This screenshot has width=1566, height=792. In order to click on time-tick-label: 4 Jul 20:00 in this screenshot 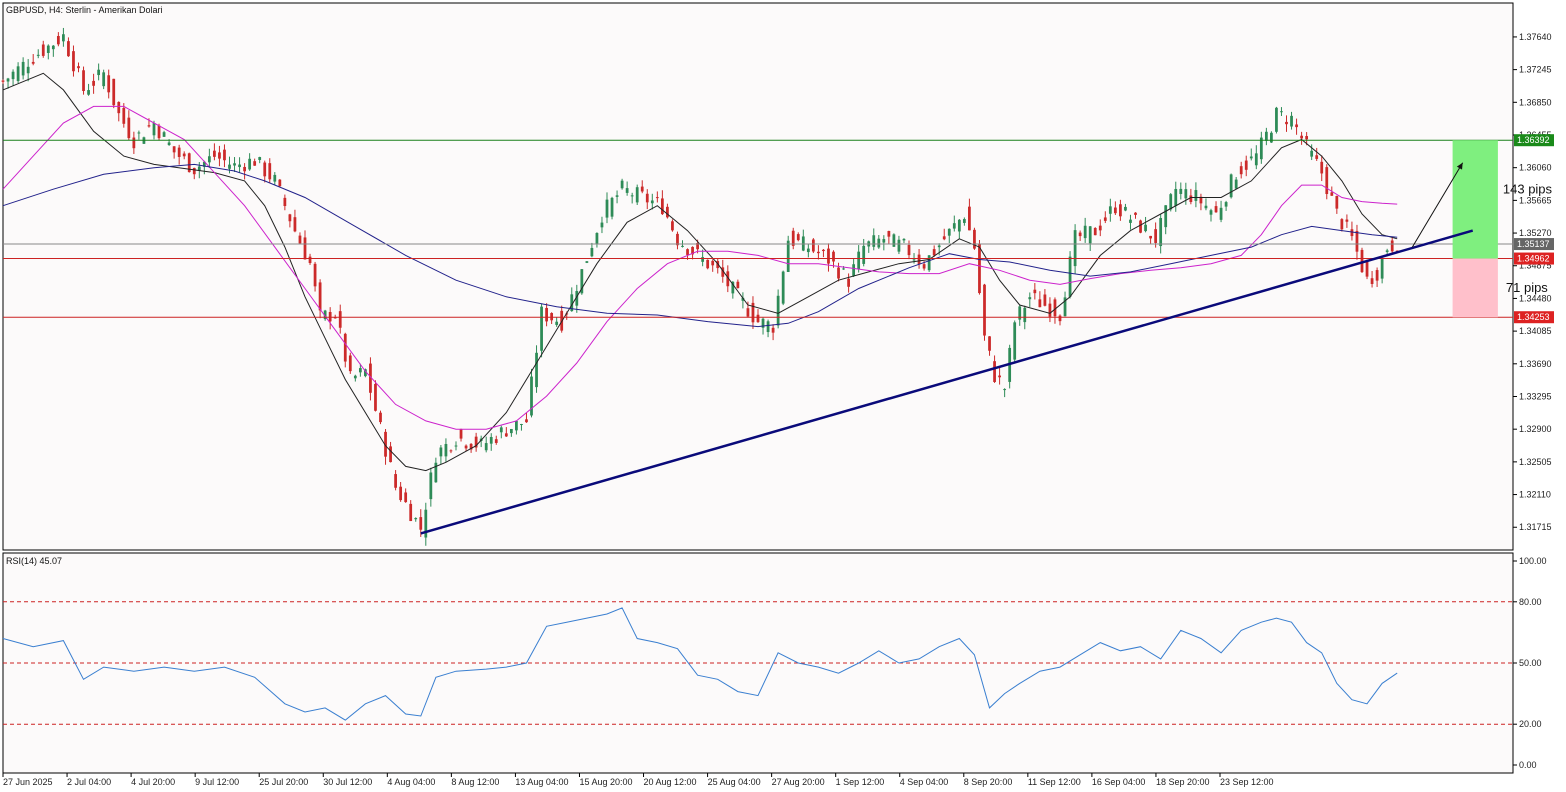, I will do `click(153, 782)`.